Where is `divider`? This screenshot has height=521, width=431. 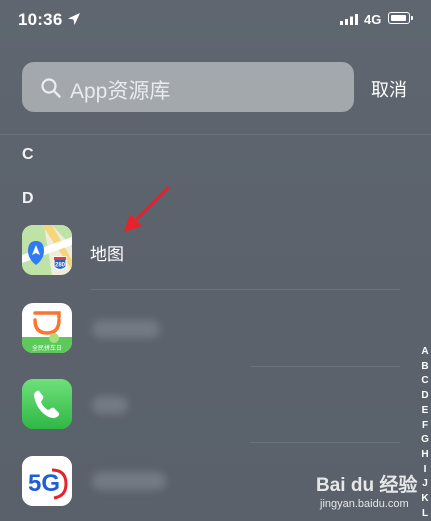 divider is located at coordinates (215, 134).